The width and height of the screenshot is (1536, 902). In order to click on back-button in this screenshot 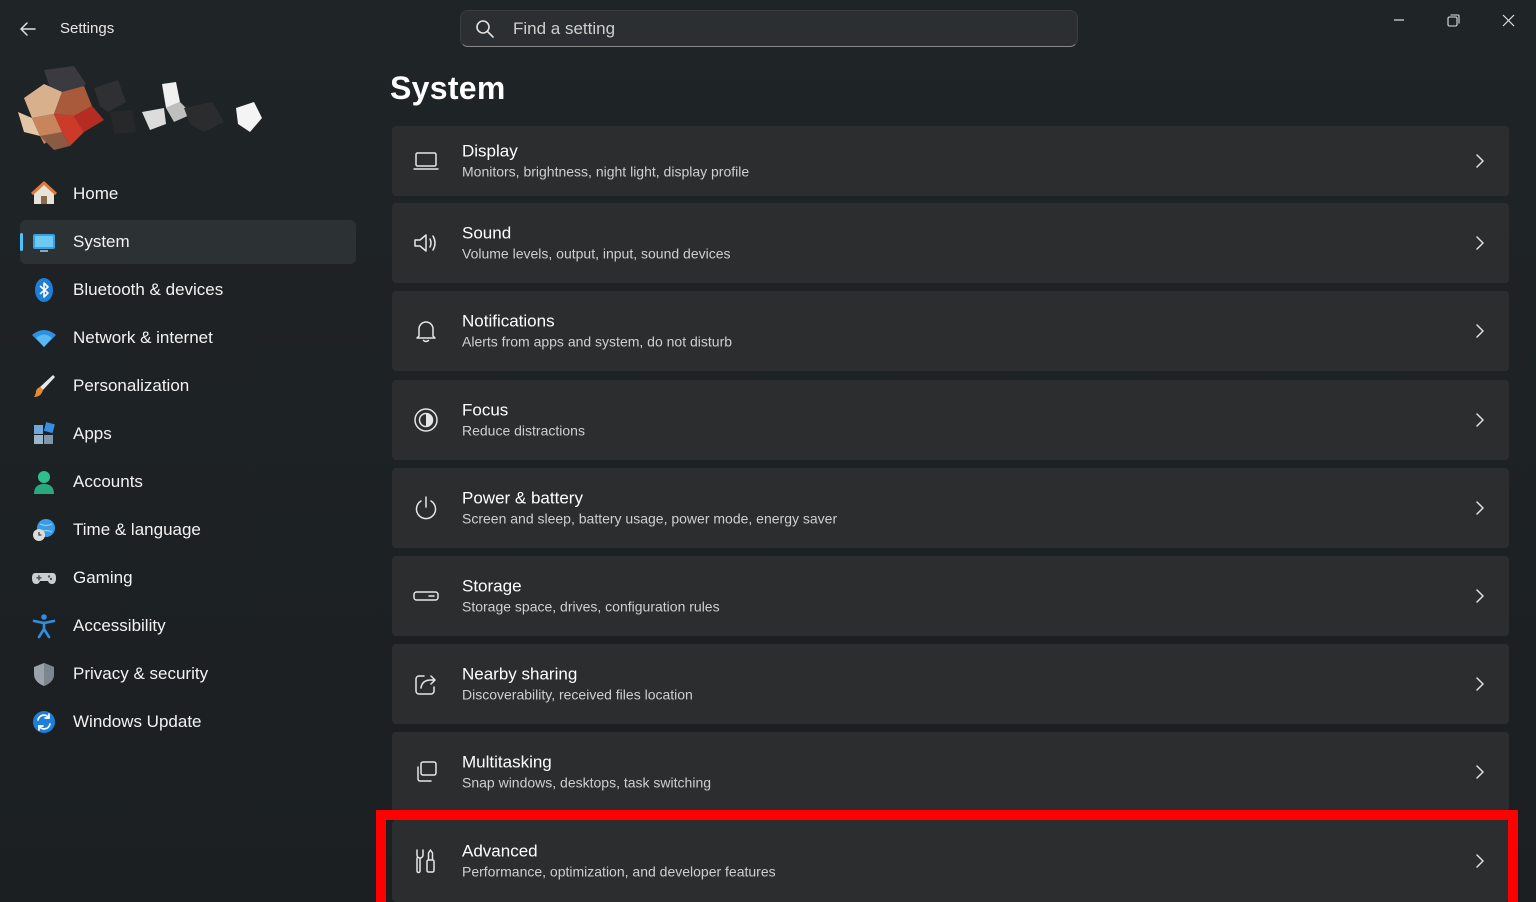, I will do `click(28, 29)`.